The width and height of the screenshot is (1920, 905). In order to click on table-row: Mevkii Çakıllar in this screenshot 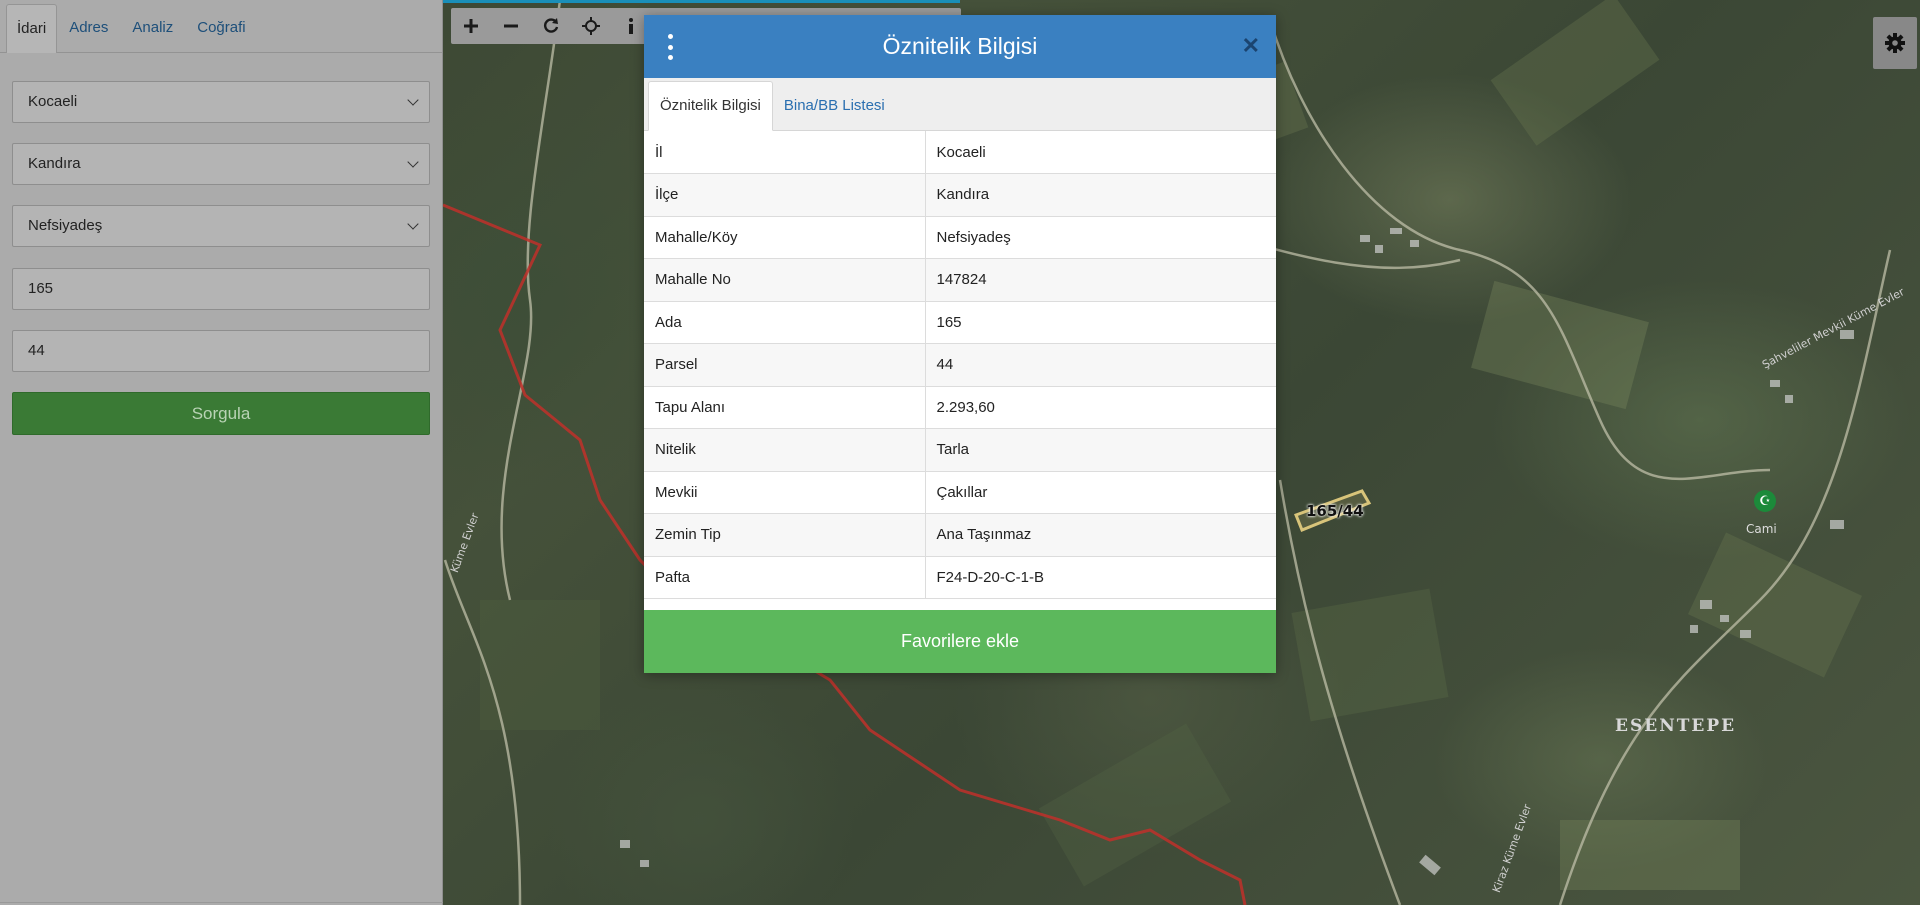, I will do `click(960, 492)`.